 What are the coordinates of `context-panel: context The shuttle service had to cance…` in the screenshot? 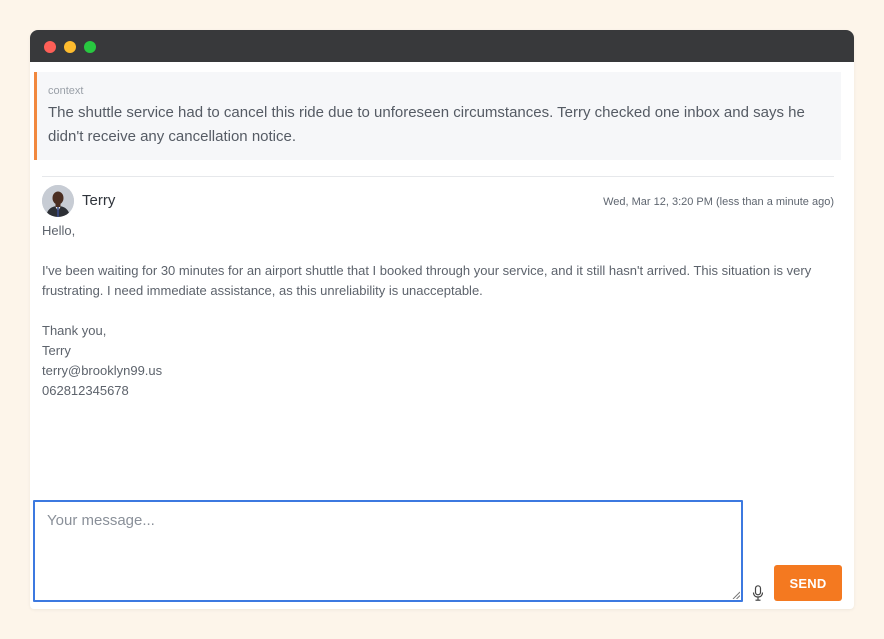 It's located at (437, 116).